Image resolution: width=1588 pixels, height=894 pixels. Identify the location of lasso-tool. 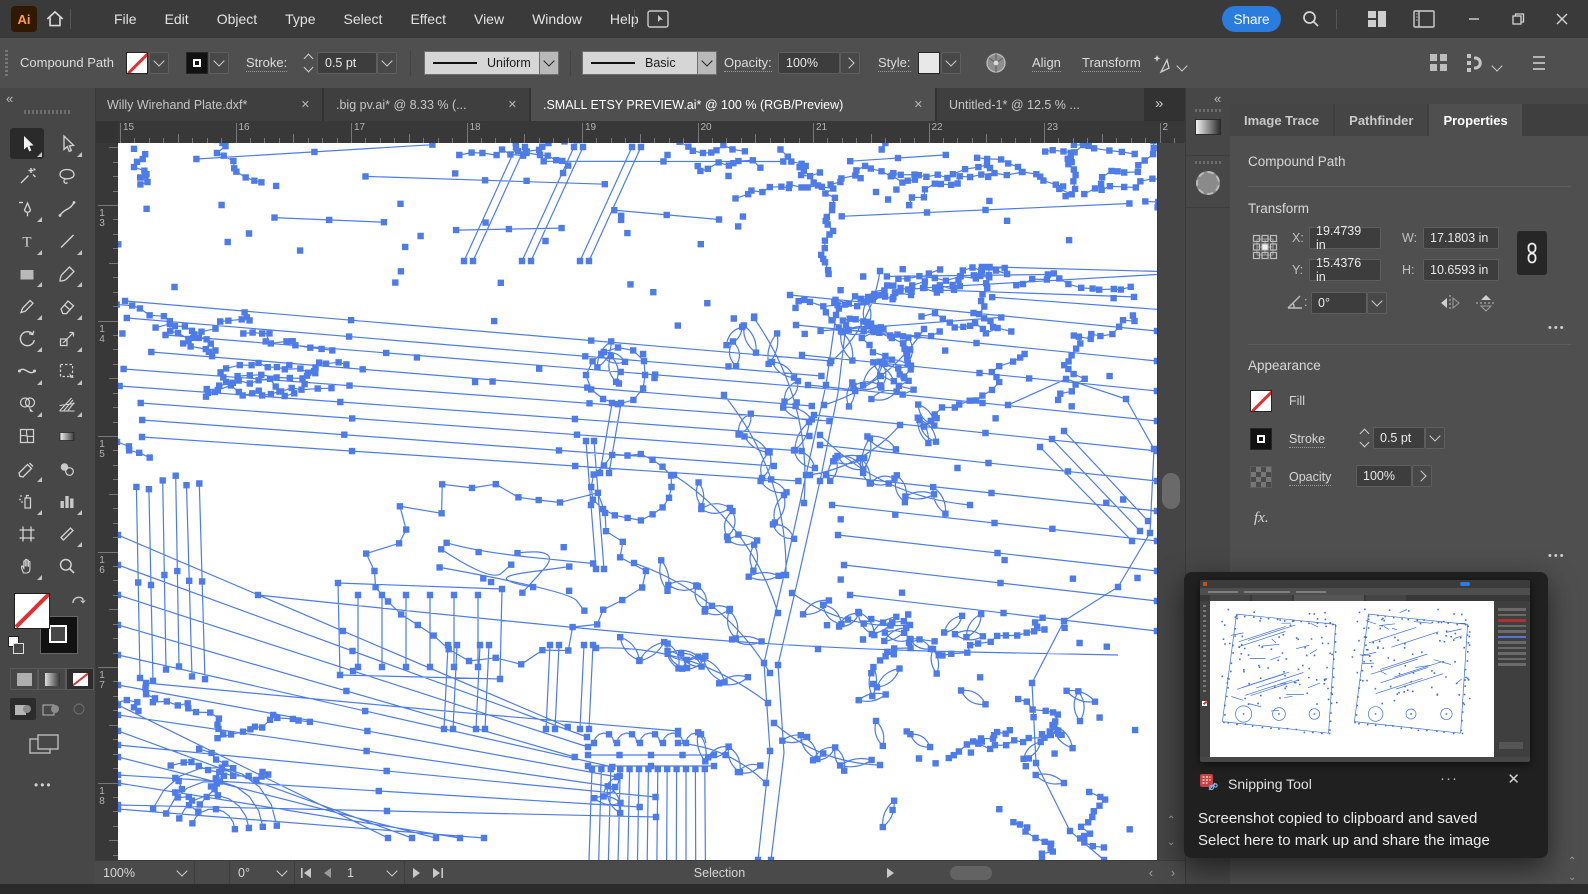
(67, 176).